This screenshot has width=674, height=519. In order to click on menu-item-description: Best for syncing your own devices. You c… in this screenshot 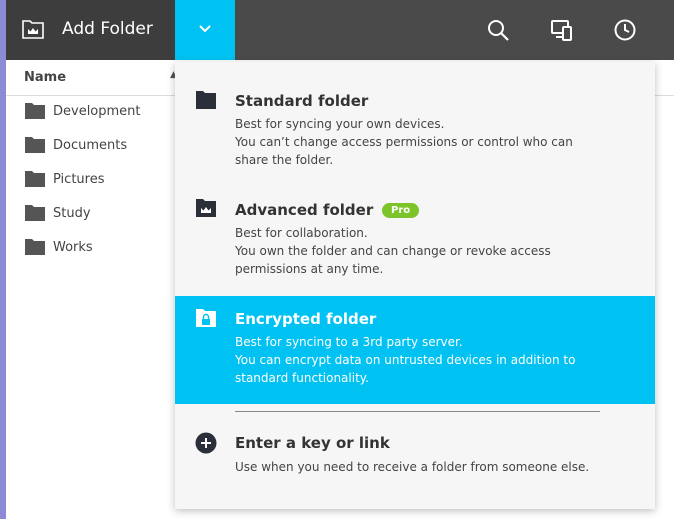, I will do `click(435, 142)`.